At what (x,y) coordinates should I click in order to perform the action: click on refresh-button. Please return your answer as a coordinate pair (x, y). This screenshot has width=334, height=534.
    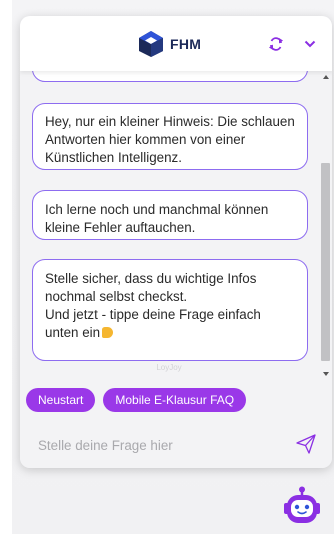
    Looking at the image, I should click on (276, 44).